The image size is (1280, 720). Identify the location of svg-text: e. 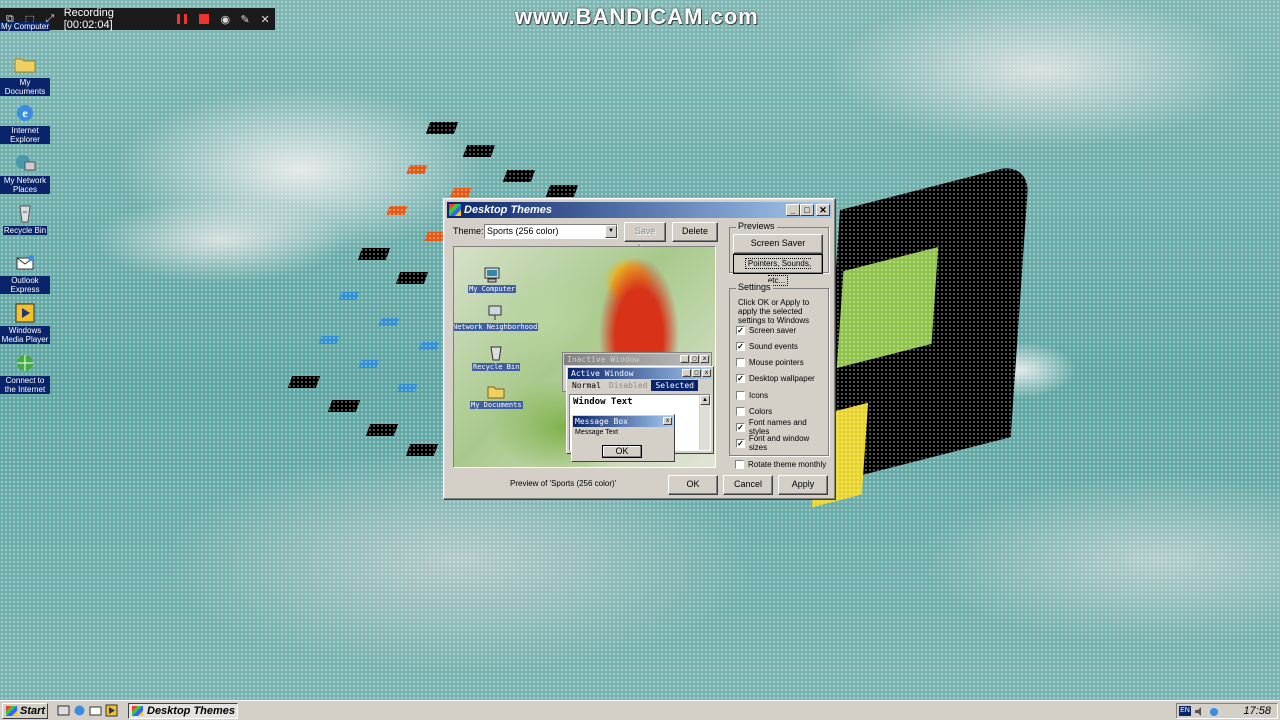
(25, 113).